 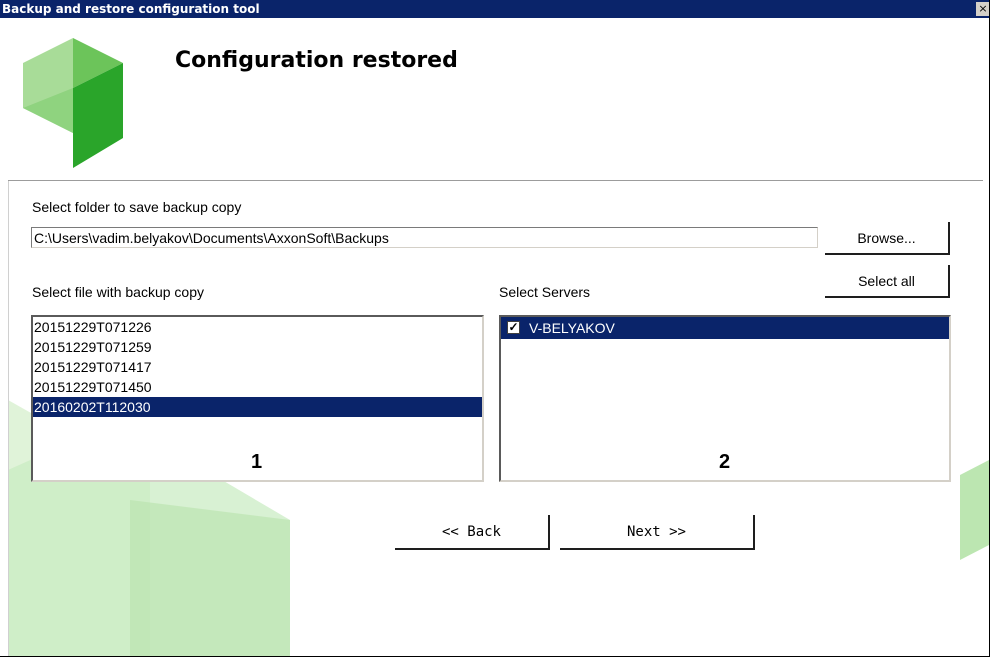 What do you see at coordinates (137, 207) in the screenshot?
I see `backup-folder-label: Select folder to save backup copy` at bounding box center [137, 207].